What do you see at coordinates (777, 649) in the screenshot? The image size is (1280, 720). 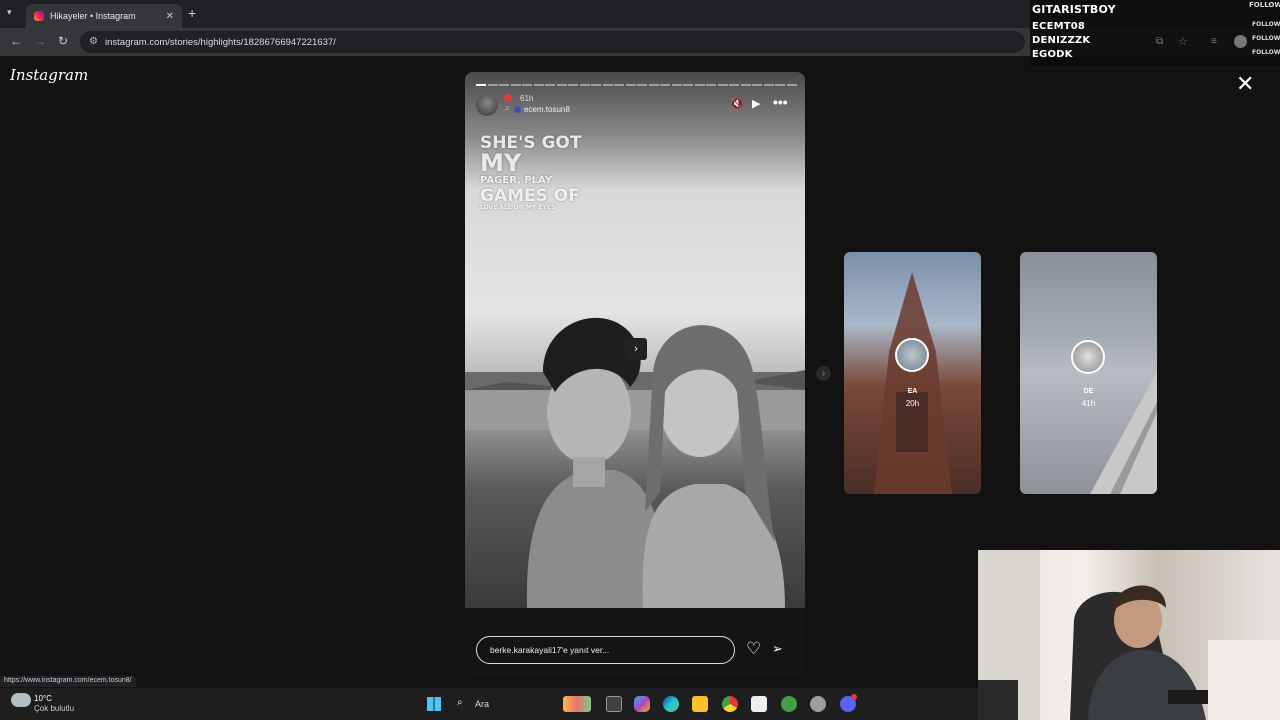 I see `share-send-icon: ➢` at bounding box center [777, 649].